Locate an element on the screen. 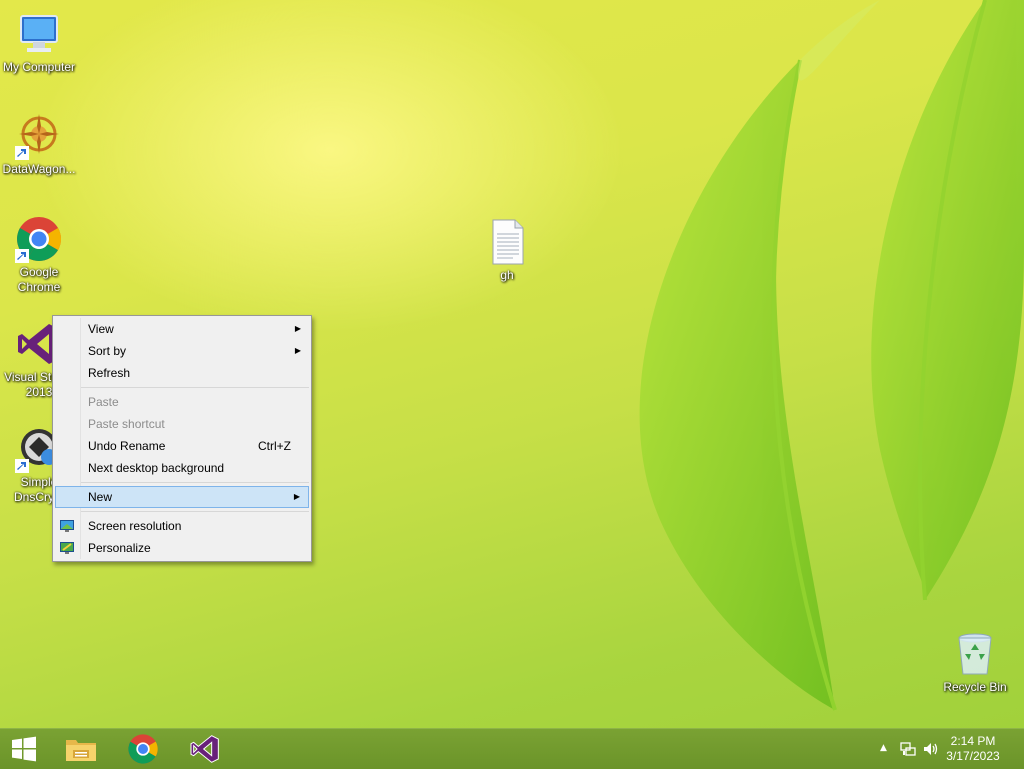  desktop-icon-recycle-bin: Recycle Bin is located at coordinates (975, 662).